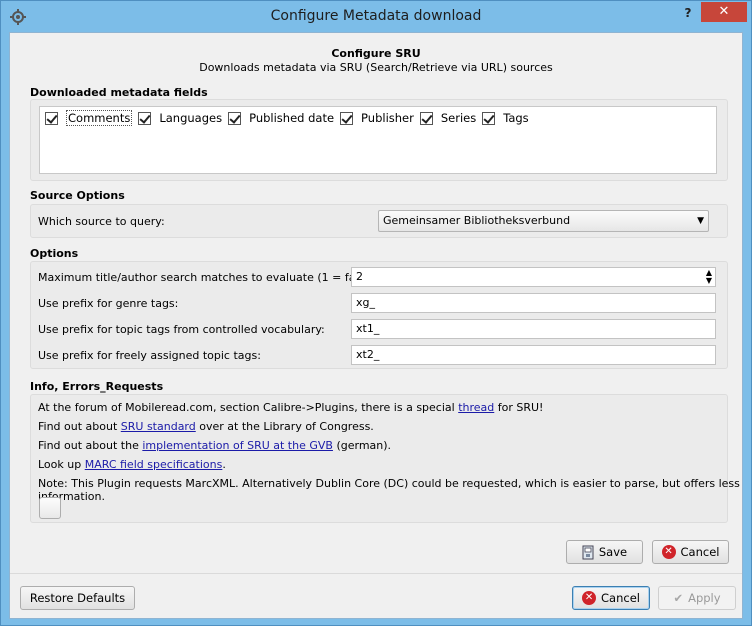 The width and height of the screenshot is (752, 626). What do you see at coordinates (724, 12) in the screenshot?
I see `close-button: ✕` at bounding box center [724, 12].